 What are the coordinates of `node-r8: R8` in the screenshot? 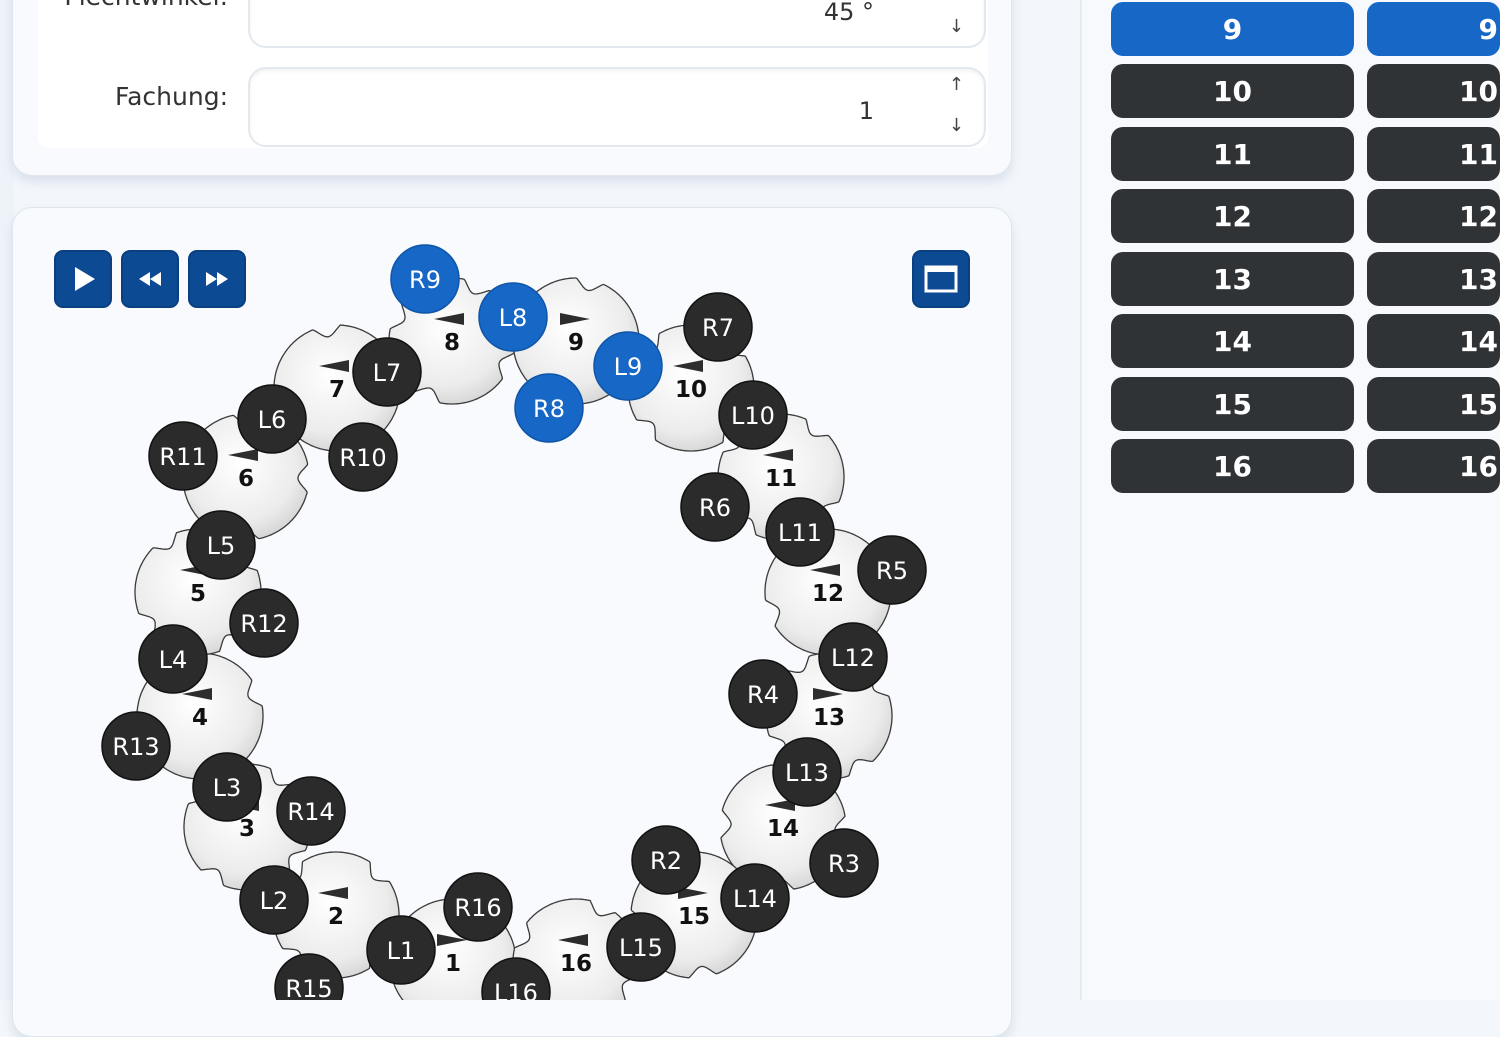 It's located at (549, 408).